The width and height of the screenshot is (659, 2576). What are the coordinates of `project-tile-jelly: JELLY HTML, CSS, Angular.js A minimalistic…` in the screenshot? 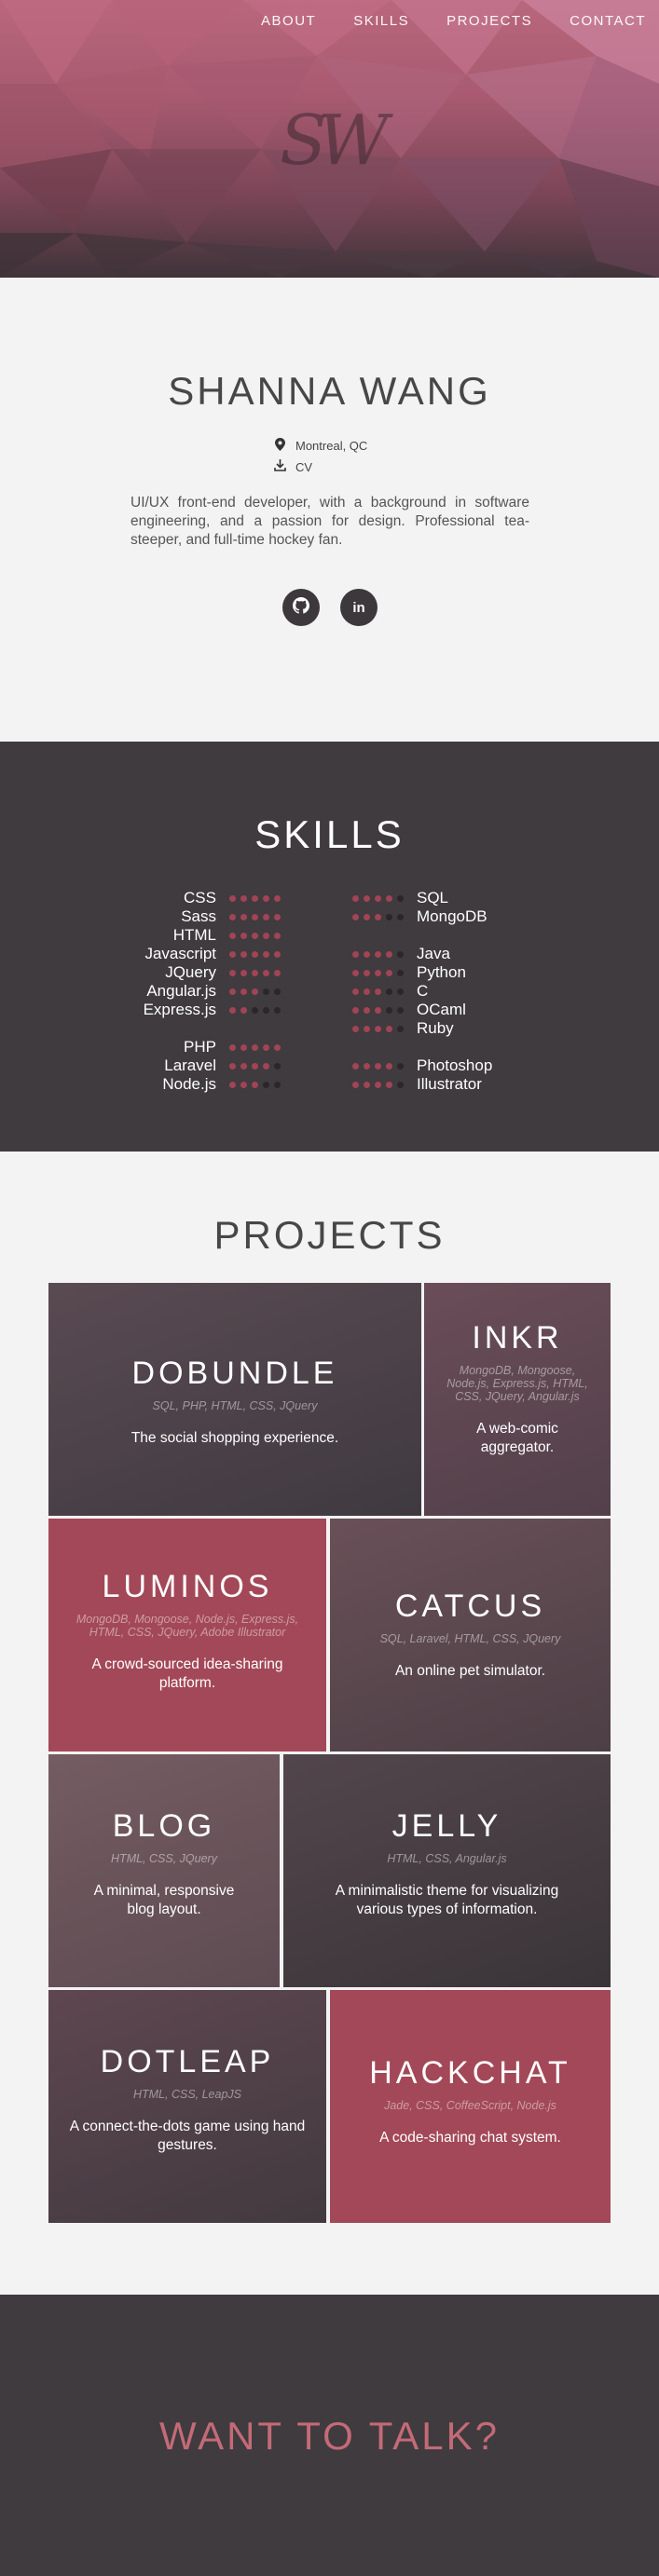 It's located at (447, 1870).